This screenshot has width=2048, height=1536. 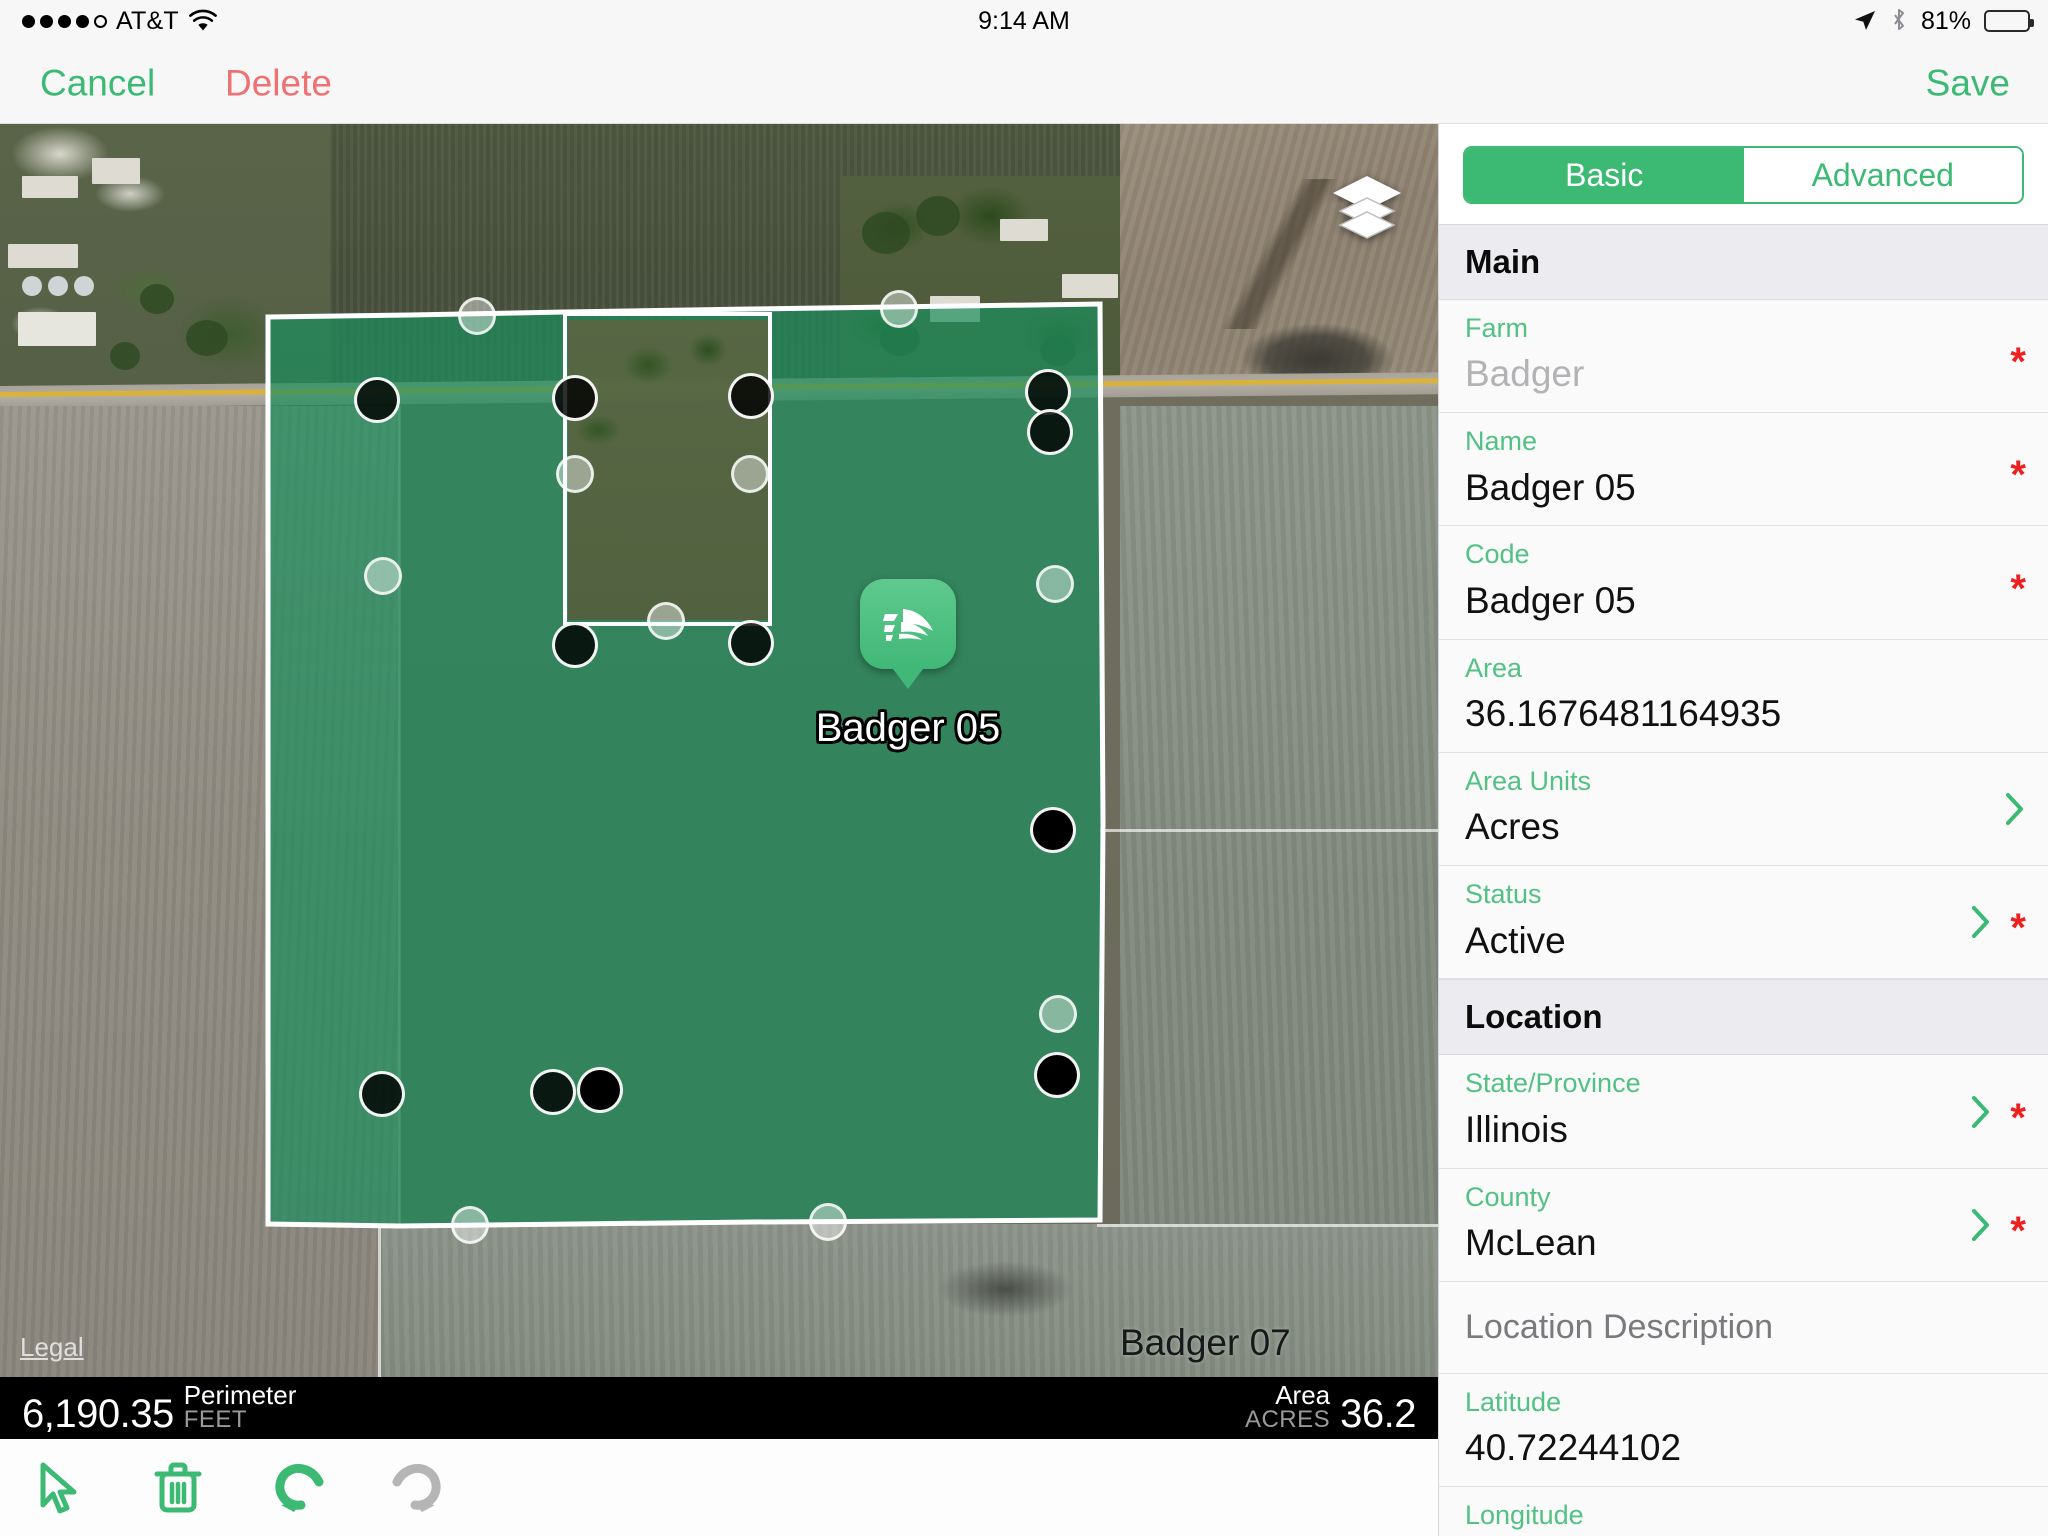 I want to click on area-value: 36.2, so click(x=1378, y=1414).